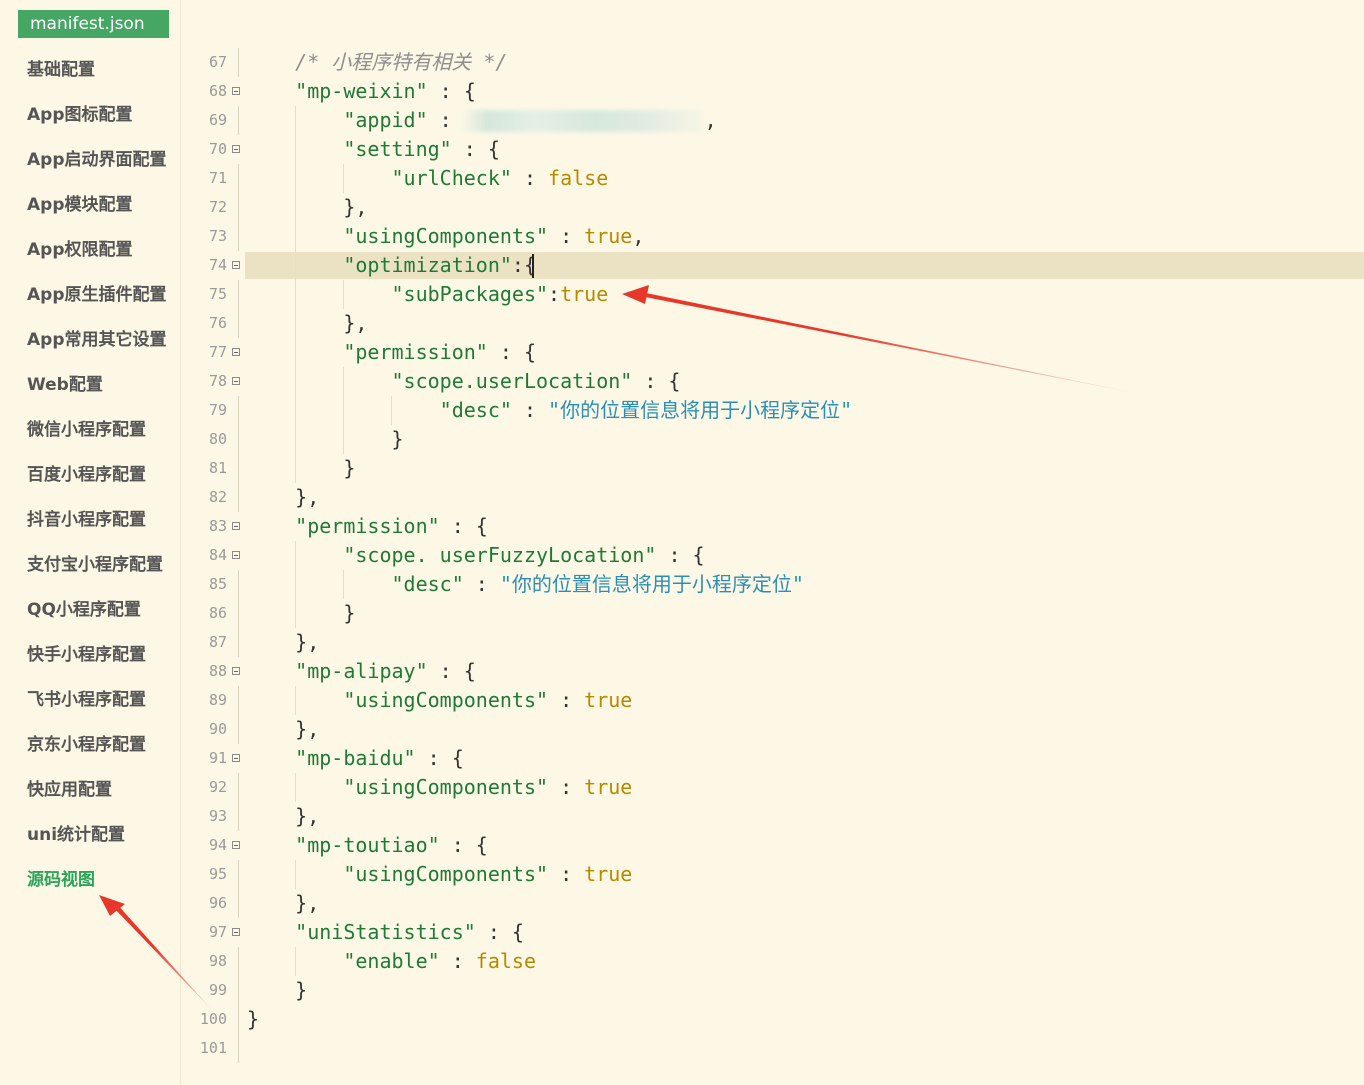  Describe the element at coordinates (772, 903) in the screenshot. I see `code-line: 96 },` at that location.